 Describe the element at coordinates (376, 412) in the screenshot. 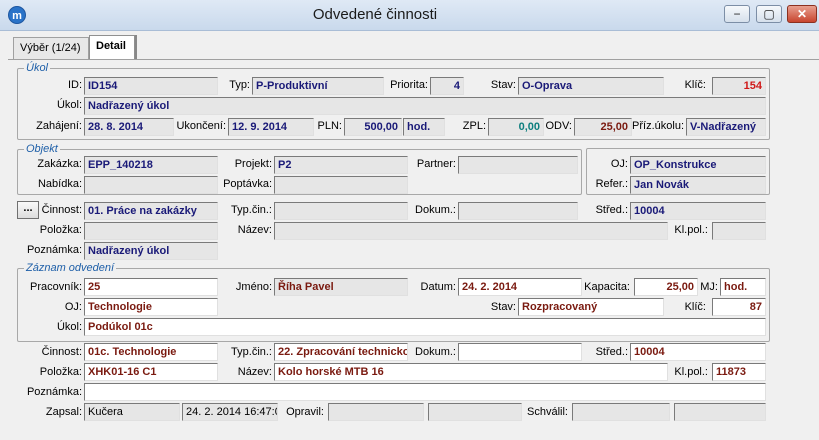

I see `opravil-field` at that location.